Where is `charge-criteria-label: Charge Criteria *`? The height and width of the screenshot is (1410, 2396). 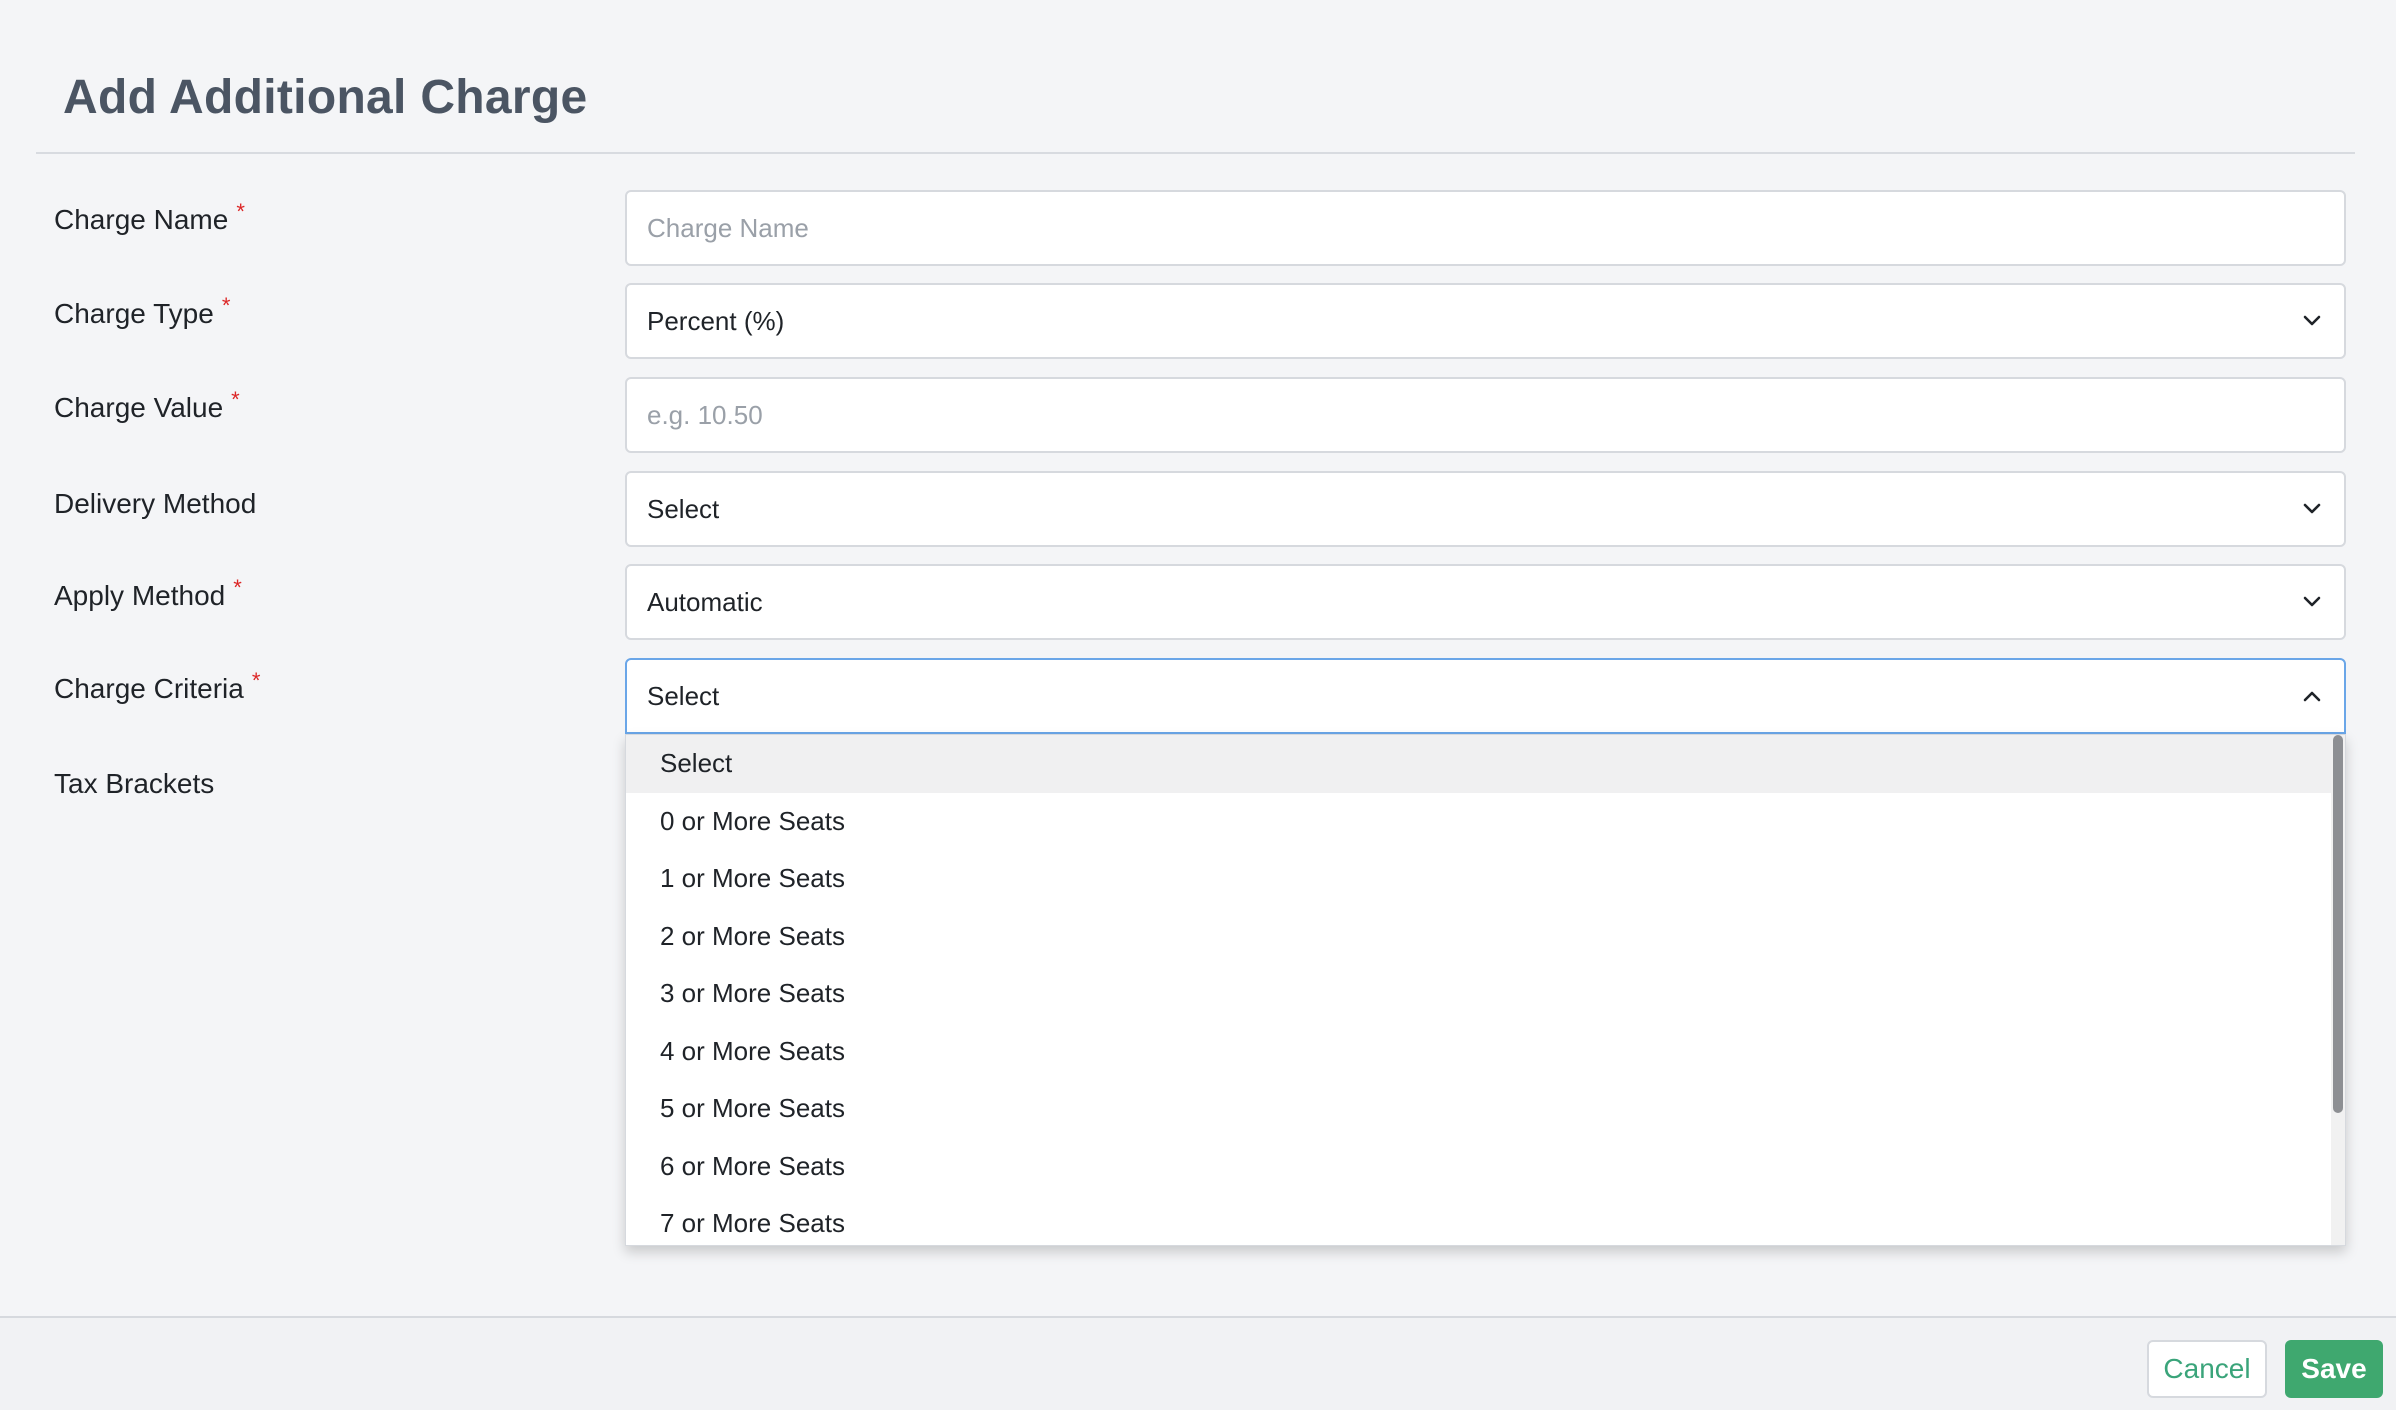 charge-criteria-label: Charge Criteria * is located at coordinates (157, 686).